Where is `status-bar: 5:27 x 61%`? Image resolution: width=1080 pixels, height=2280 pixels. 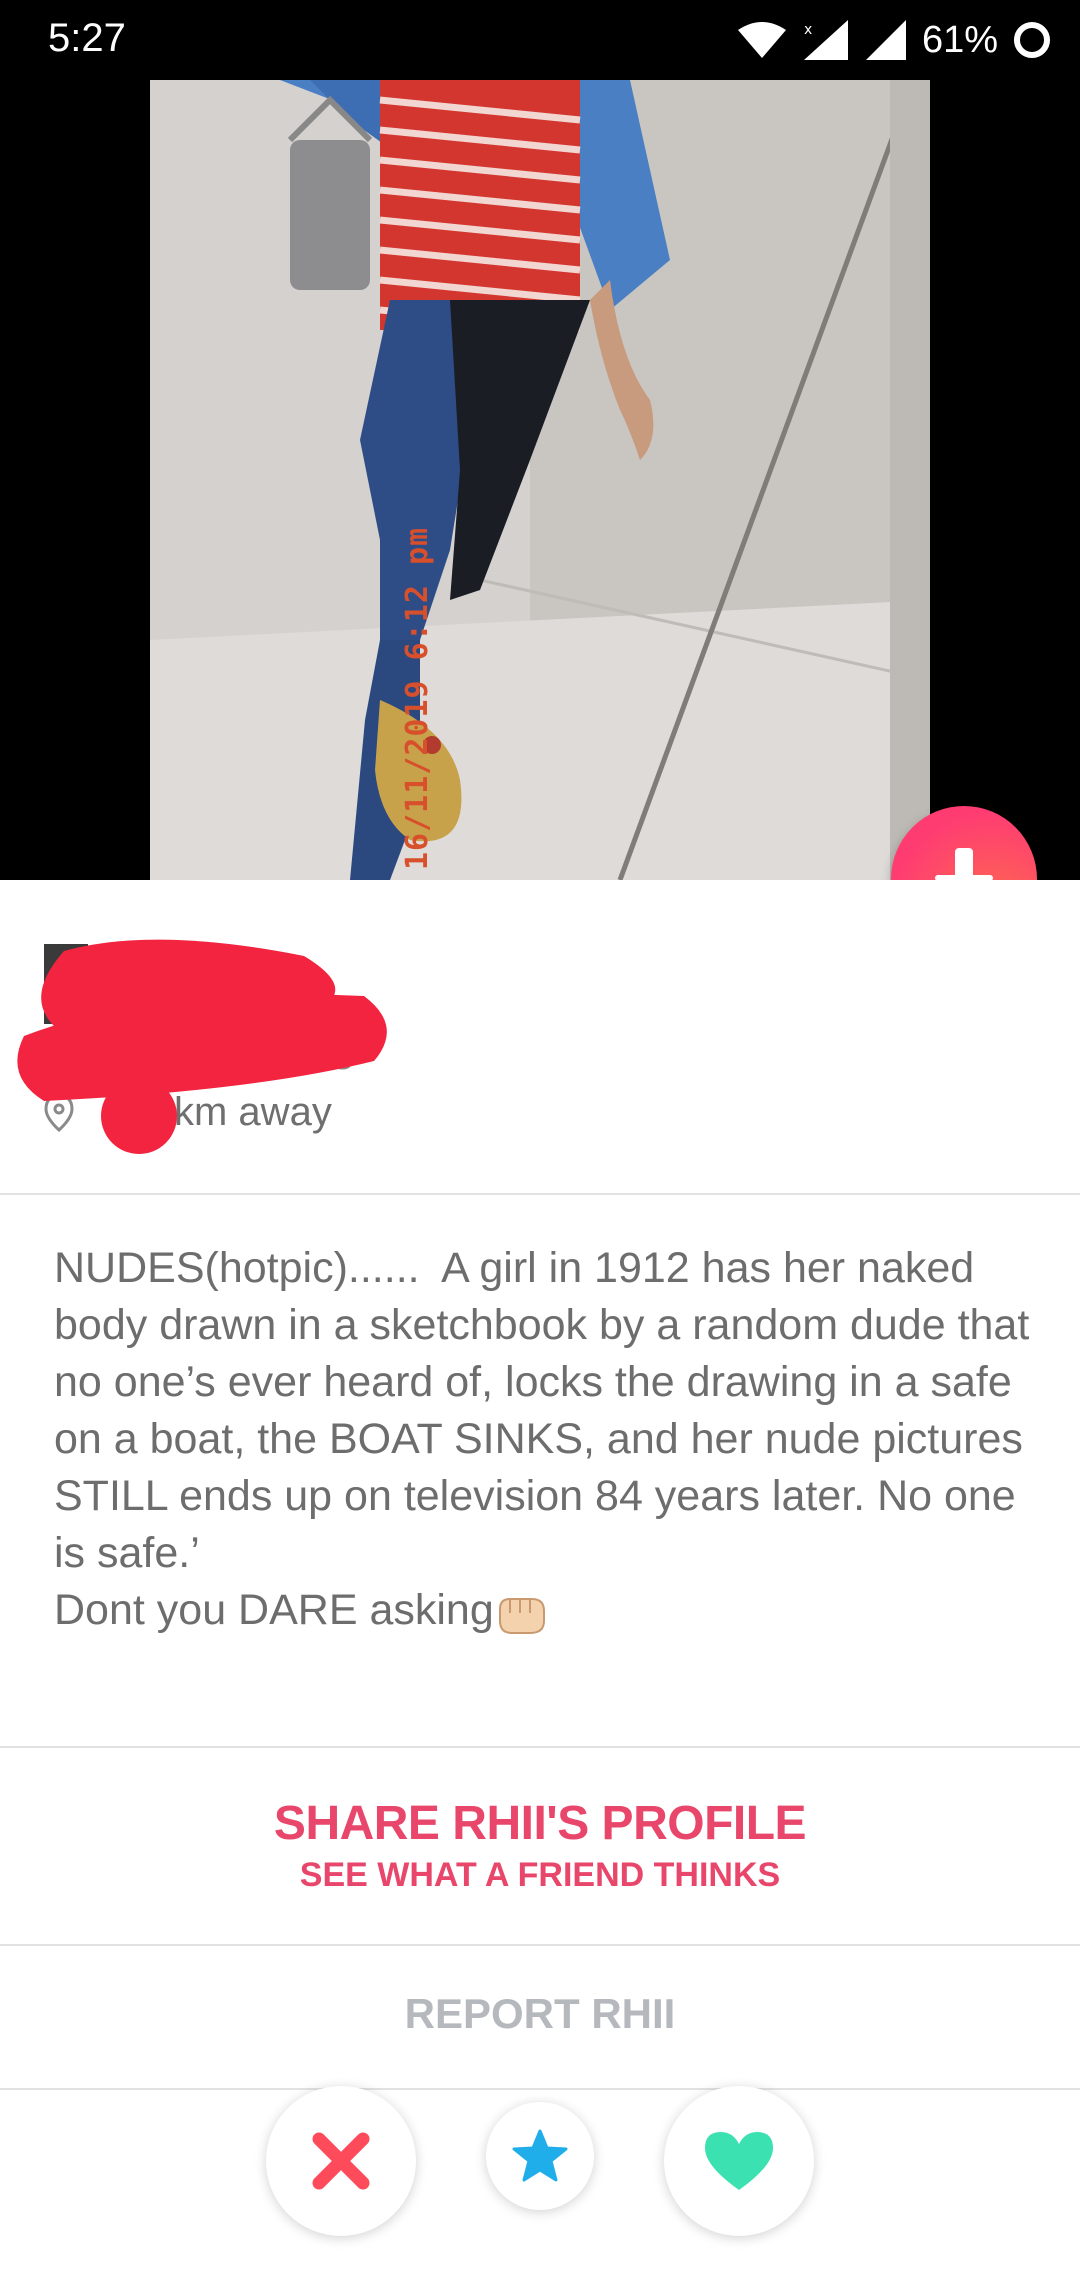 status-bar: 5:27 x 61% is located at coordinates (540, 40).